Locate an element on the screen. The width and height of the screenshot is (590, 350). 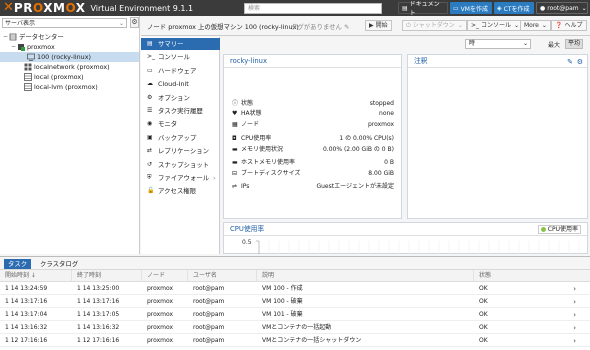
tree-item-storage: localnetwork (proxmox) is located at coordinates (67, 67).